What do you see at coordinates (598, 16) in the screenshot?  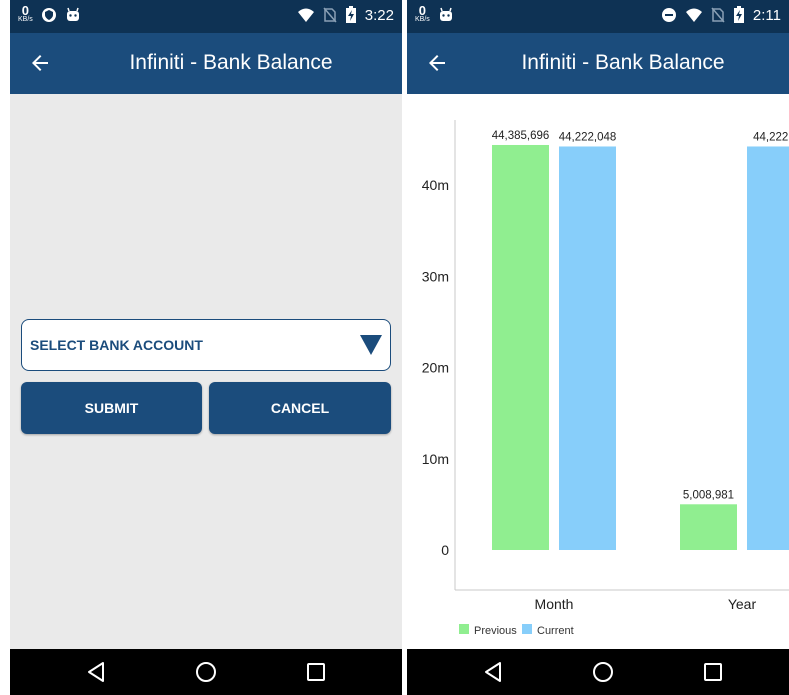 I see `status-bar: 0 KB/s 2:11` at bounding box center [598, 16].